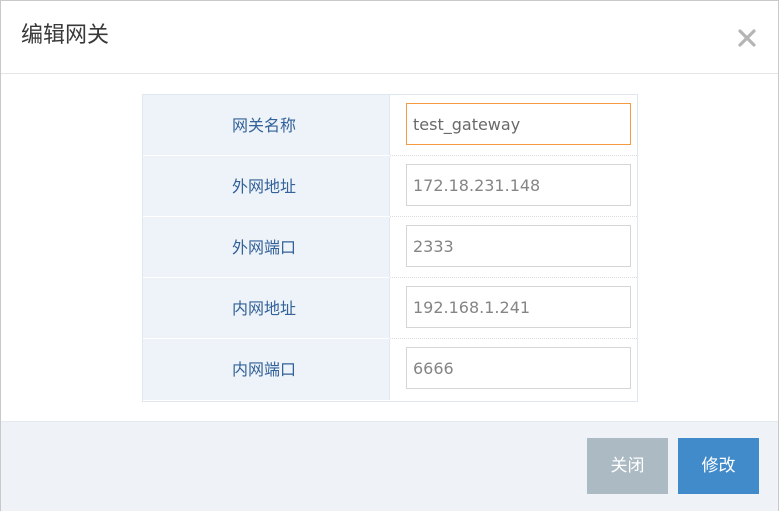  I want to click on internal-address-input, so click(518, 307).